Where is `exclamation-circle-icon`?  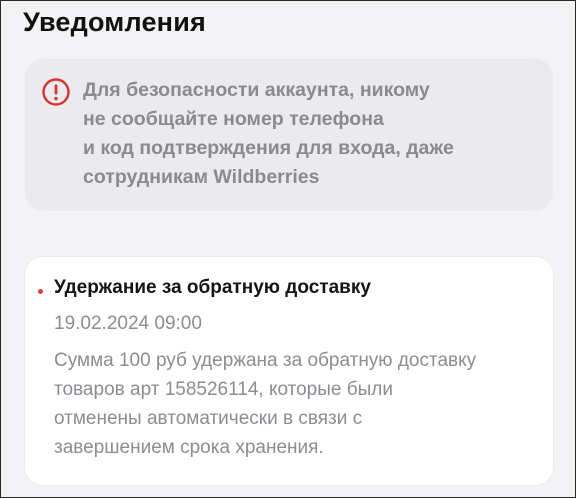
exclamation-circle-icon is located at coordinates (56, 92).